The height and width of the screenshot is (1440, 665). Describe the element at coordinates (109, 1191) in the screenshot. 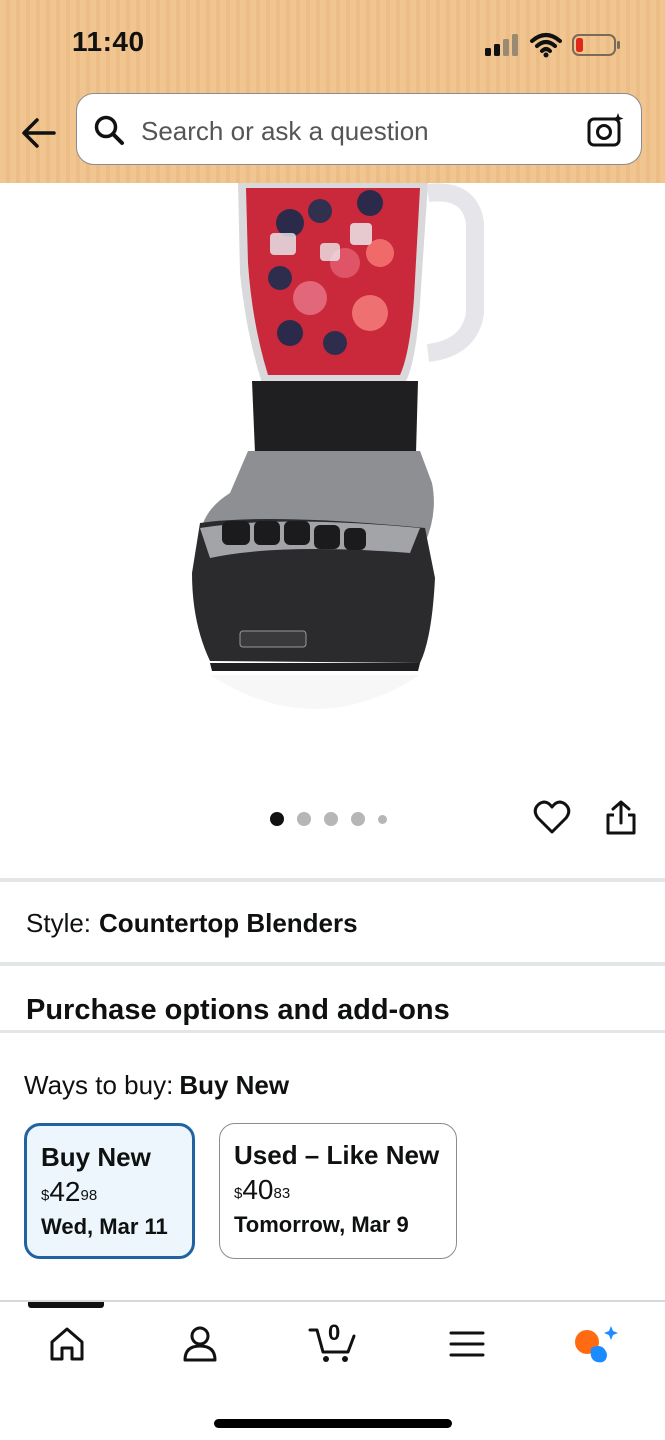

I see `buy-option-new: Buy New $4298 Wed, Mar 11` at that location.